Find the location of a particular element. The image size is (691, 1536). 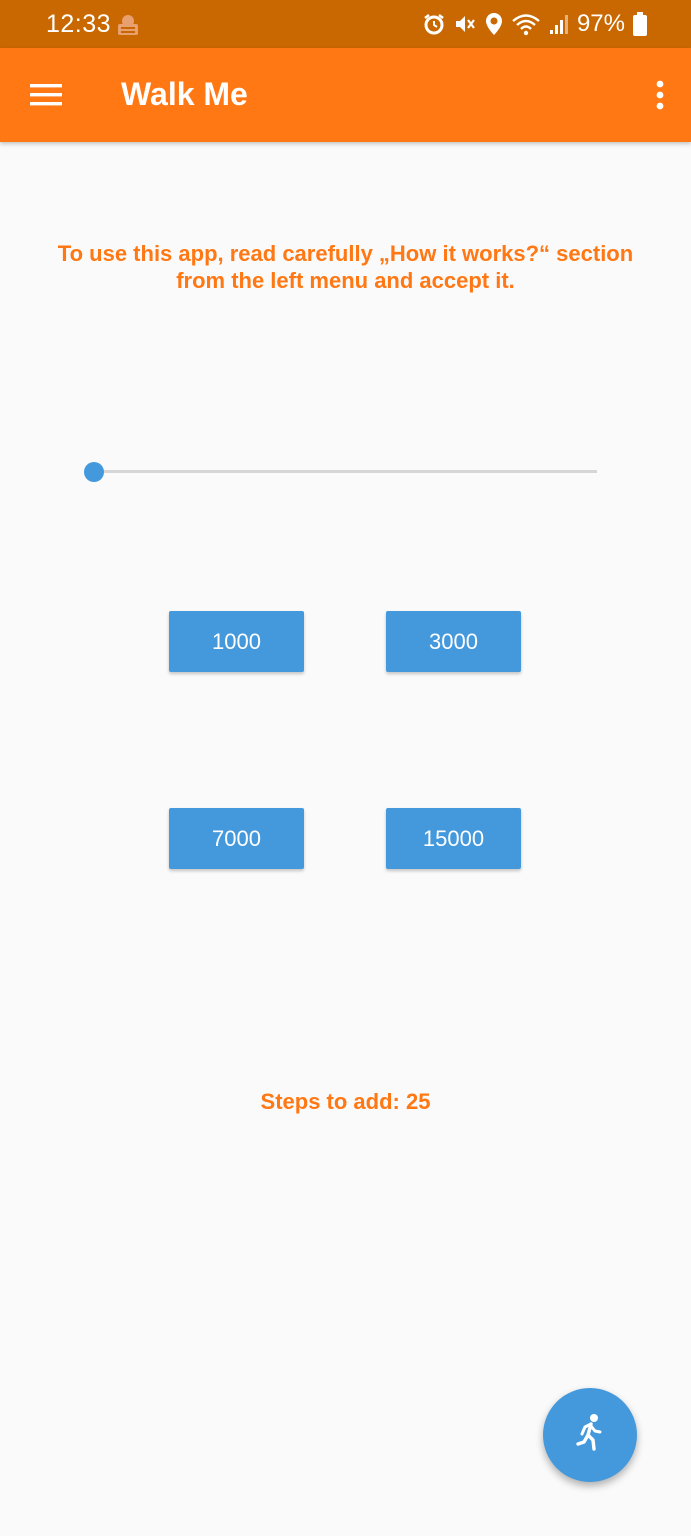

steps-label: Steps to add: is located at coordinates (330, 1101).